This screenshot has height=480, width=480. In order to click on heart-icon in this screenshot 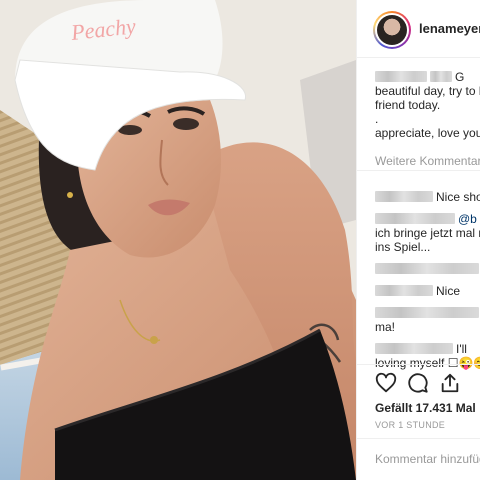, I will do `click(387, 384)`.